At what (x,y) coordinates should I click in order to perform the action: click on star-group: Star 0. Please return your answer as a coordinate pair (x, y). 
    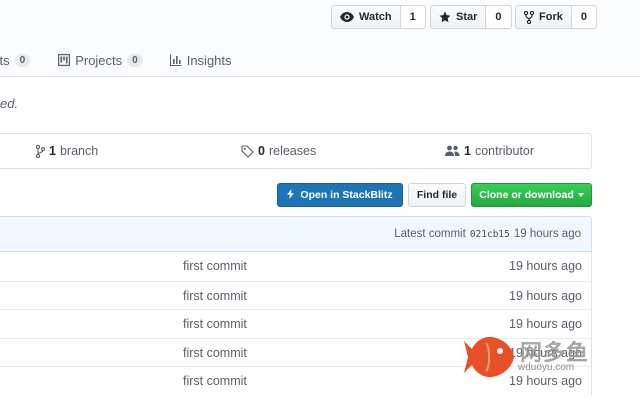
    Looking at the image, I should click on (471, 17).